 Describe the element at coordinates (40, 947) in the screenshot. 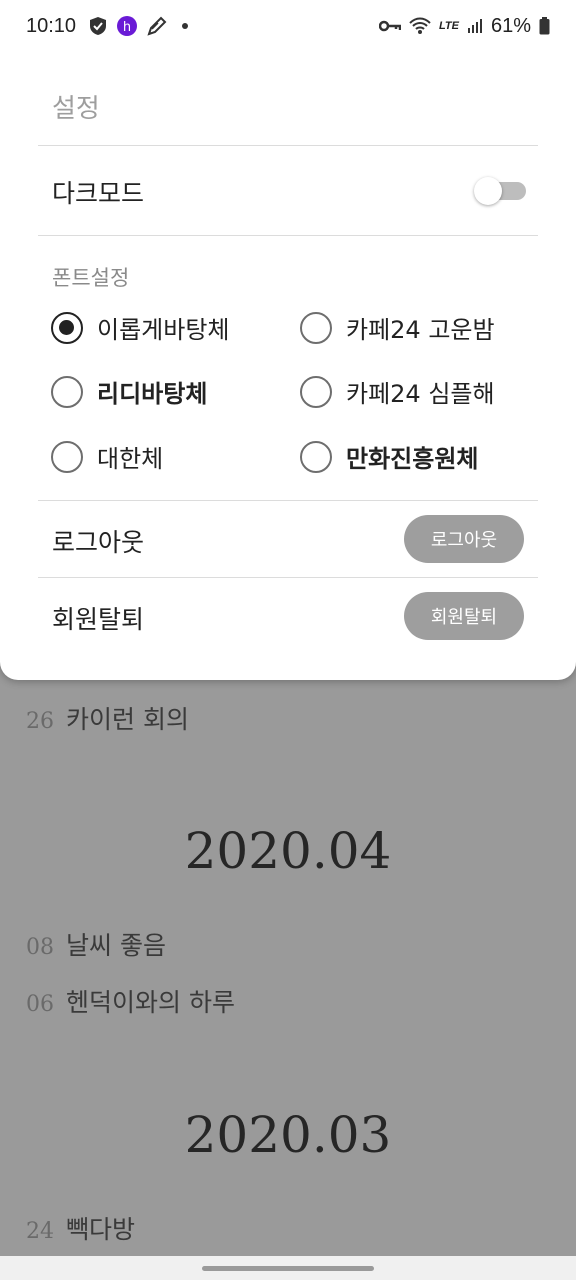

I see `entry-day: 08` at that location.